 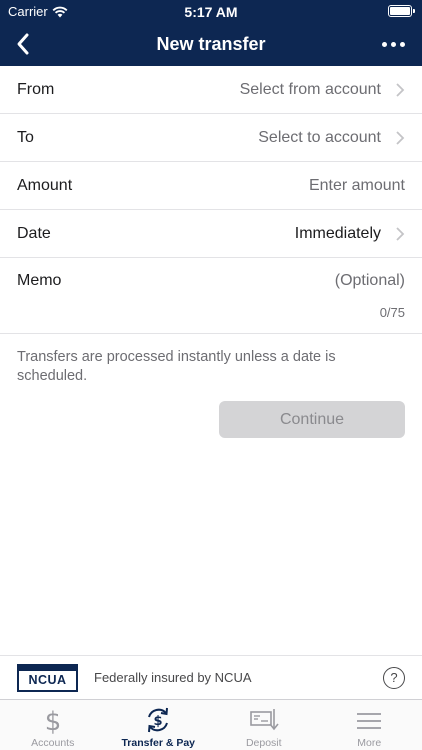 What do you see at coordinates (369, 721) in the screenshot?
I see `menu-icon` at bounding box center [369, 721].